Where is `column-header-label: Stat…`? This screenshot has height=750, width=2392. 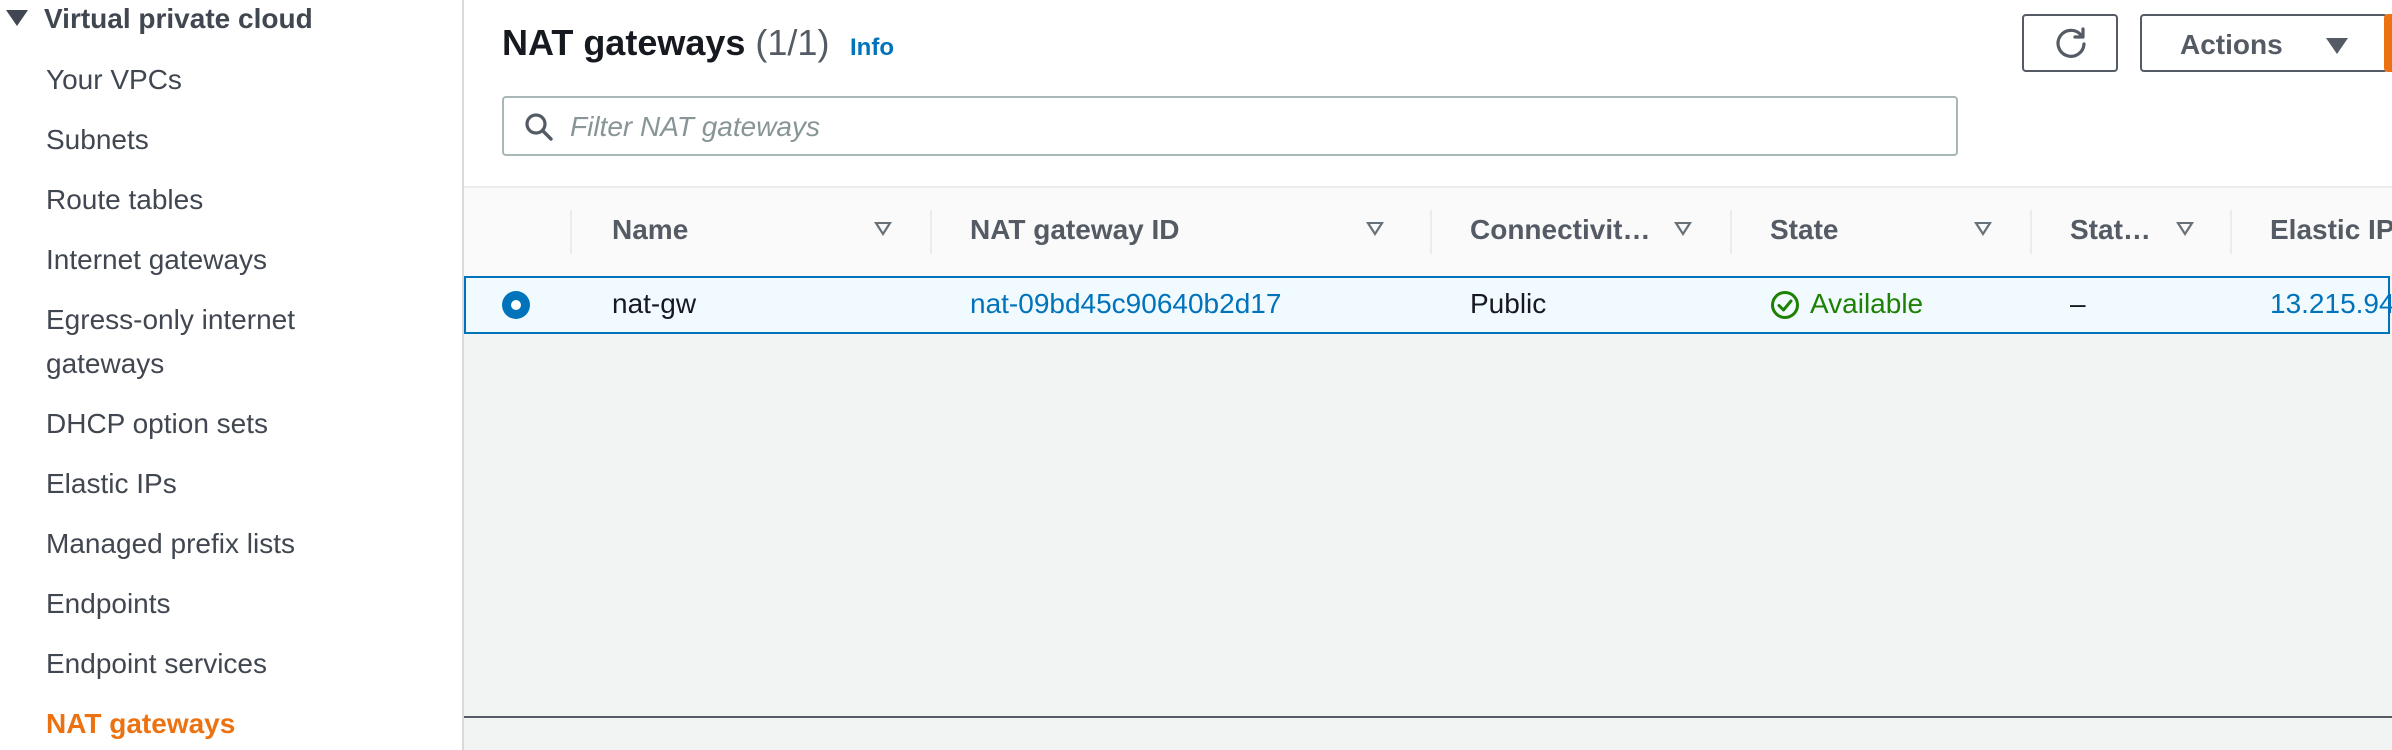 column-header-label: Stat… is located at coordinates (2110, 229).